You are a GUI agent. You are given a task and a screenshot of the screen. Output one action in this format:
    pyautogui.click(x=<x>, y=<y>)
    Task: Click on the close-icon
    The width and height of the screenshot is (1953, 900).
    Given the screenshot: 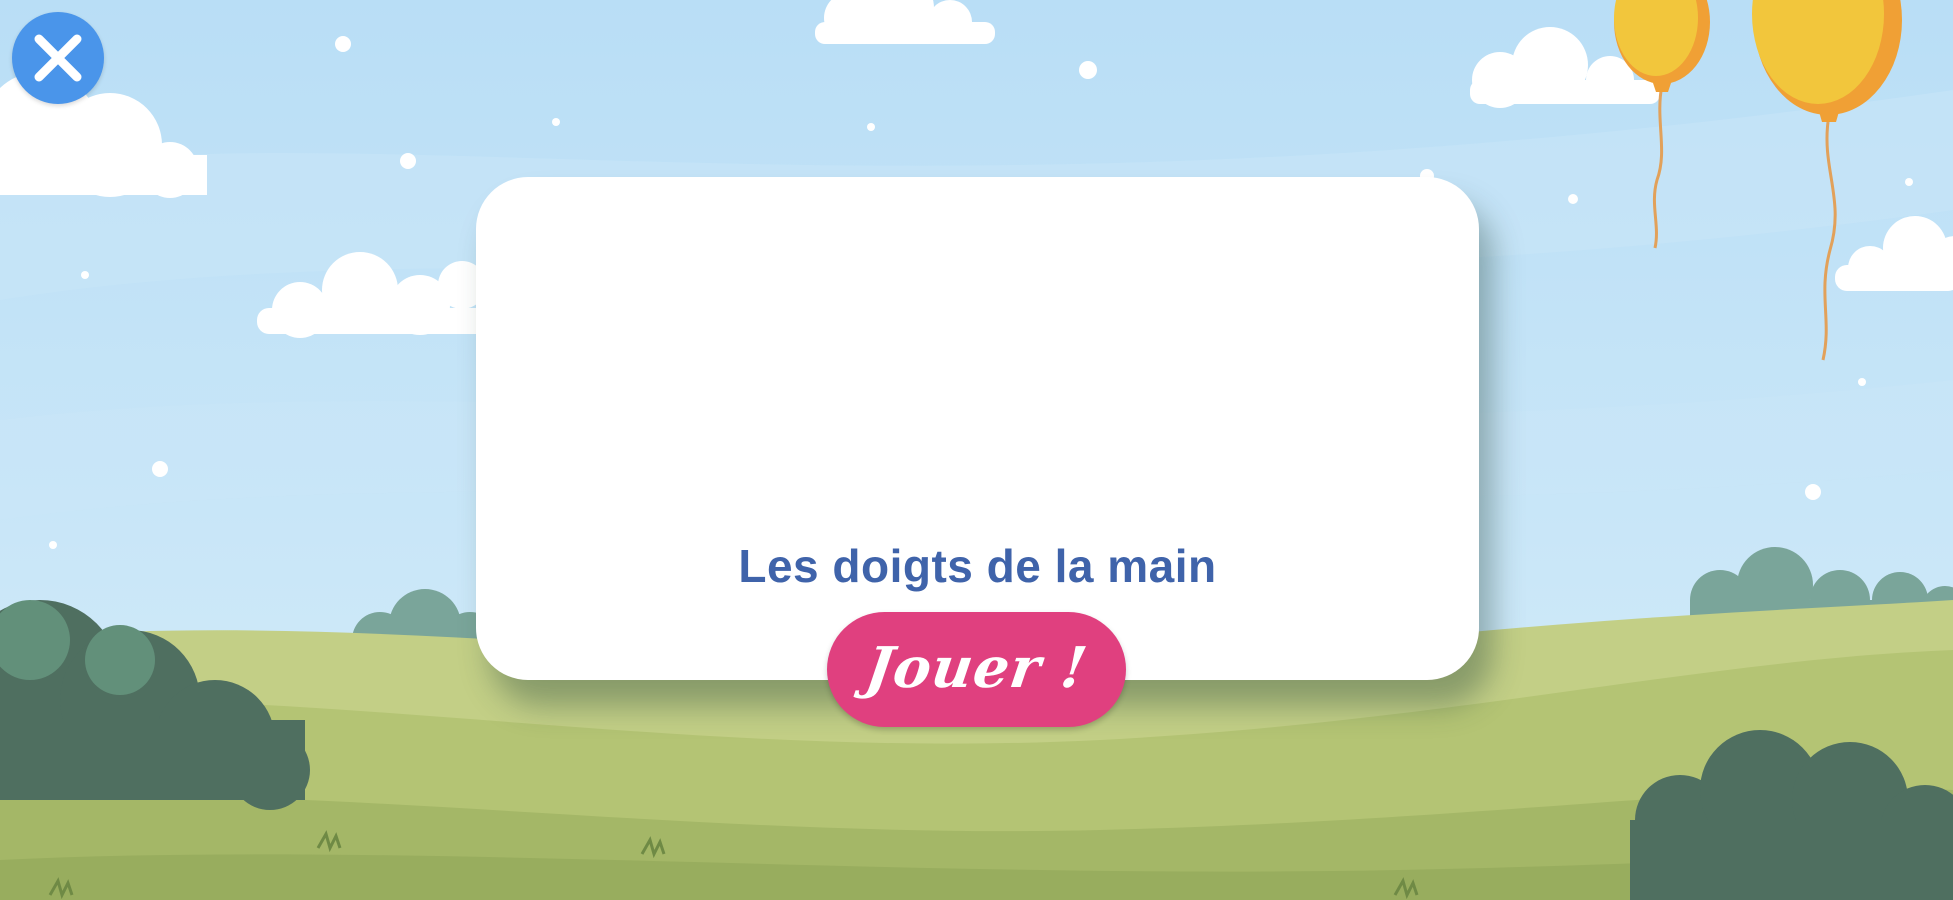 What is the action you would take?
    pyautogui.click(x=58, y=58)
    